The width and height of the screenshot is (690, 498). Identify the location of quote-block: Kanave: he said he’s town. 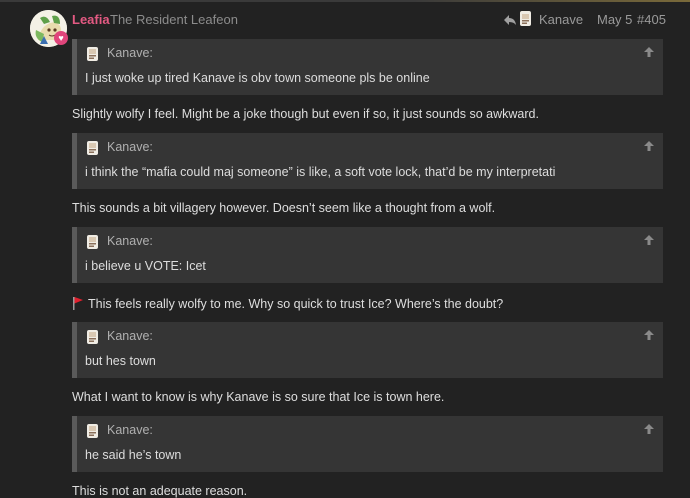
(367, 444).